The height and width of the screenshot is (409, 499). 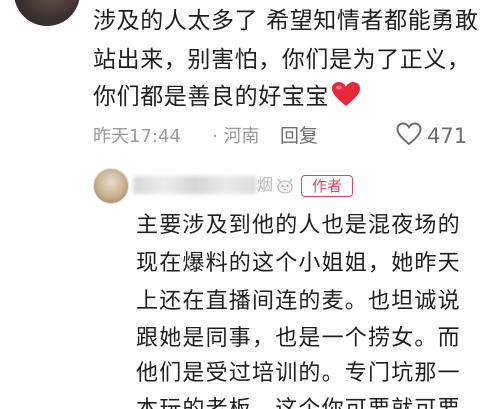 What do you see at coordinates (298, 402) in the screenshot?
I see `reply-text-line: 本玩的老板，这个你可要就可要` at bounding box center [298, 402].